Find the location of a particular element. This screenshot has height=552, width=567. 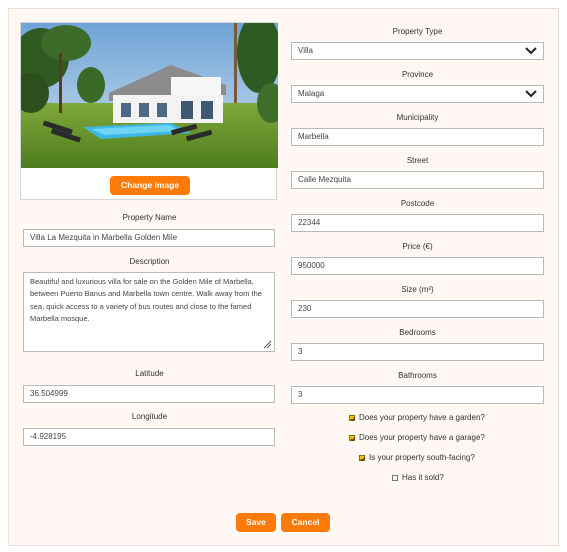

price-label: Price (€) is located at coordinates (417, 246).